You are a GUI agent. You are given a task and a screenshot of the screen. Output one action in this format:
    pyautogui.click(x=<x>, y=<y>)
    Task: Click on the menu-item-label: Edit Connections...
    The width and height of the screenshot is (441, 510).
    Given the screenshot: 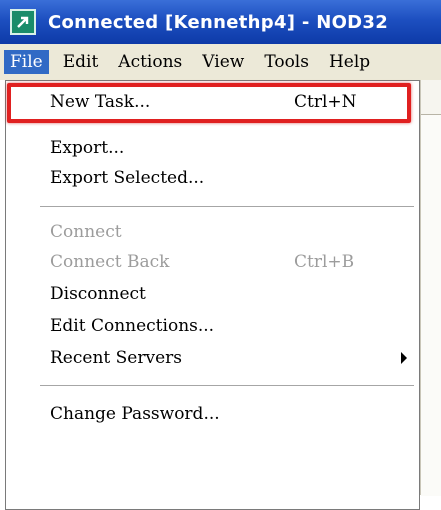 What is the action you would take?
    pyautogui.click(x=132, y=326)
    